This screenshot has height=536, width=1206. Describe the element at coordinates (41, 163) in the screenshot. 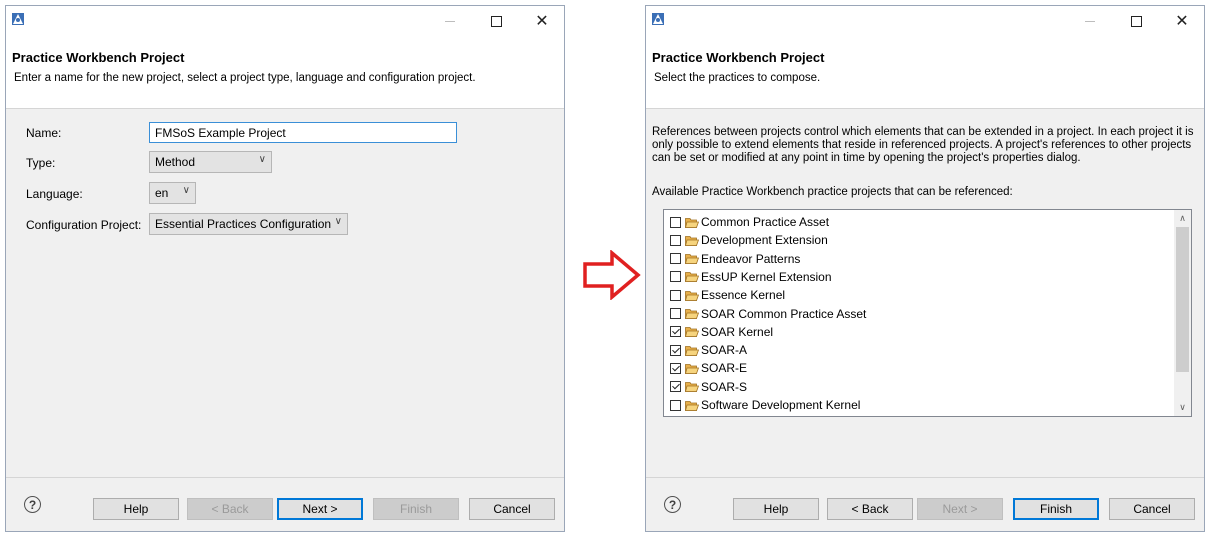

I see `type-label: Type:` at that location.